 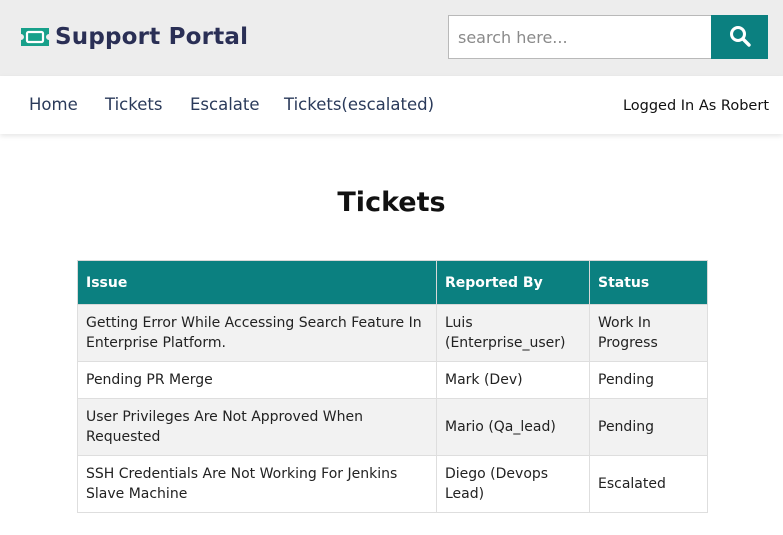 What do you see at coordinates (391, 202) in the screenshot?
I see `page-title: Tickets` at bounding box center [391, 202].